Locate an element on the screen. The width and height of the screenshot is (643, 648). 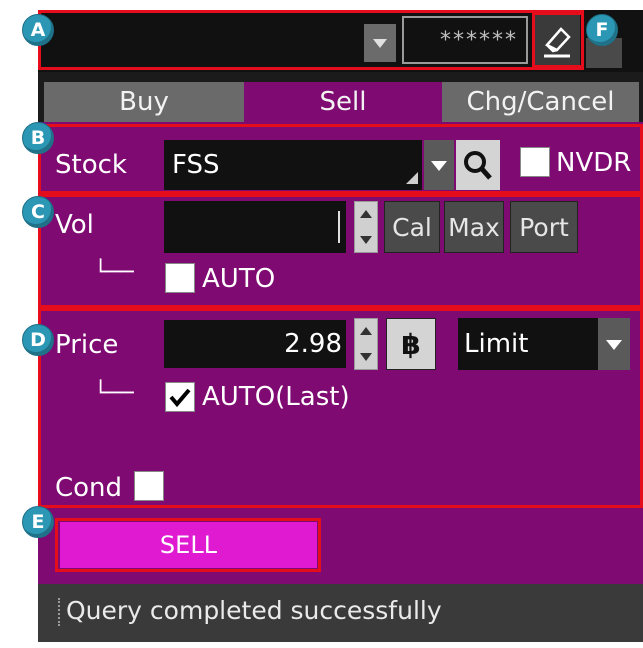
annotation-box-a is located at coordinates (311, 40).